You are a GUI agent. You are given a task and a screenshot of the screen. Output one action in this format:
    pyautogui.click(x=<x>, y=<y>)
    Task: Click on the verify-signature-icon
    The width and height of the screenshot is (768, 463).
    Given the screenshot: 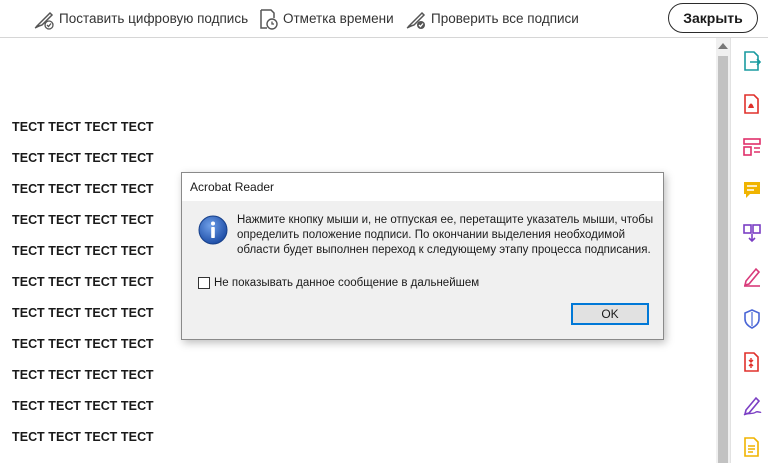 What is the action you would take?
    pyautogui.click(x=416, y=20)
    